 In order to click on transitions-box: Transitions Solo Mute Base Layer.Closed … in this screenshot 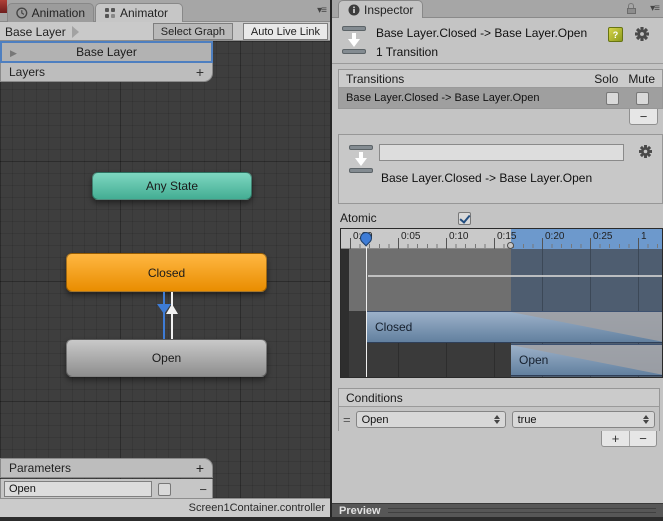, I will do `click(500, 89)`.